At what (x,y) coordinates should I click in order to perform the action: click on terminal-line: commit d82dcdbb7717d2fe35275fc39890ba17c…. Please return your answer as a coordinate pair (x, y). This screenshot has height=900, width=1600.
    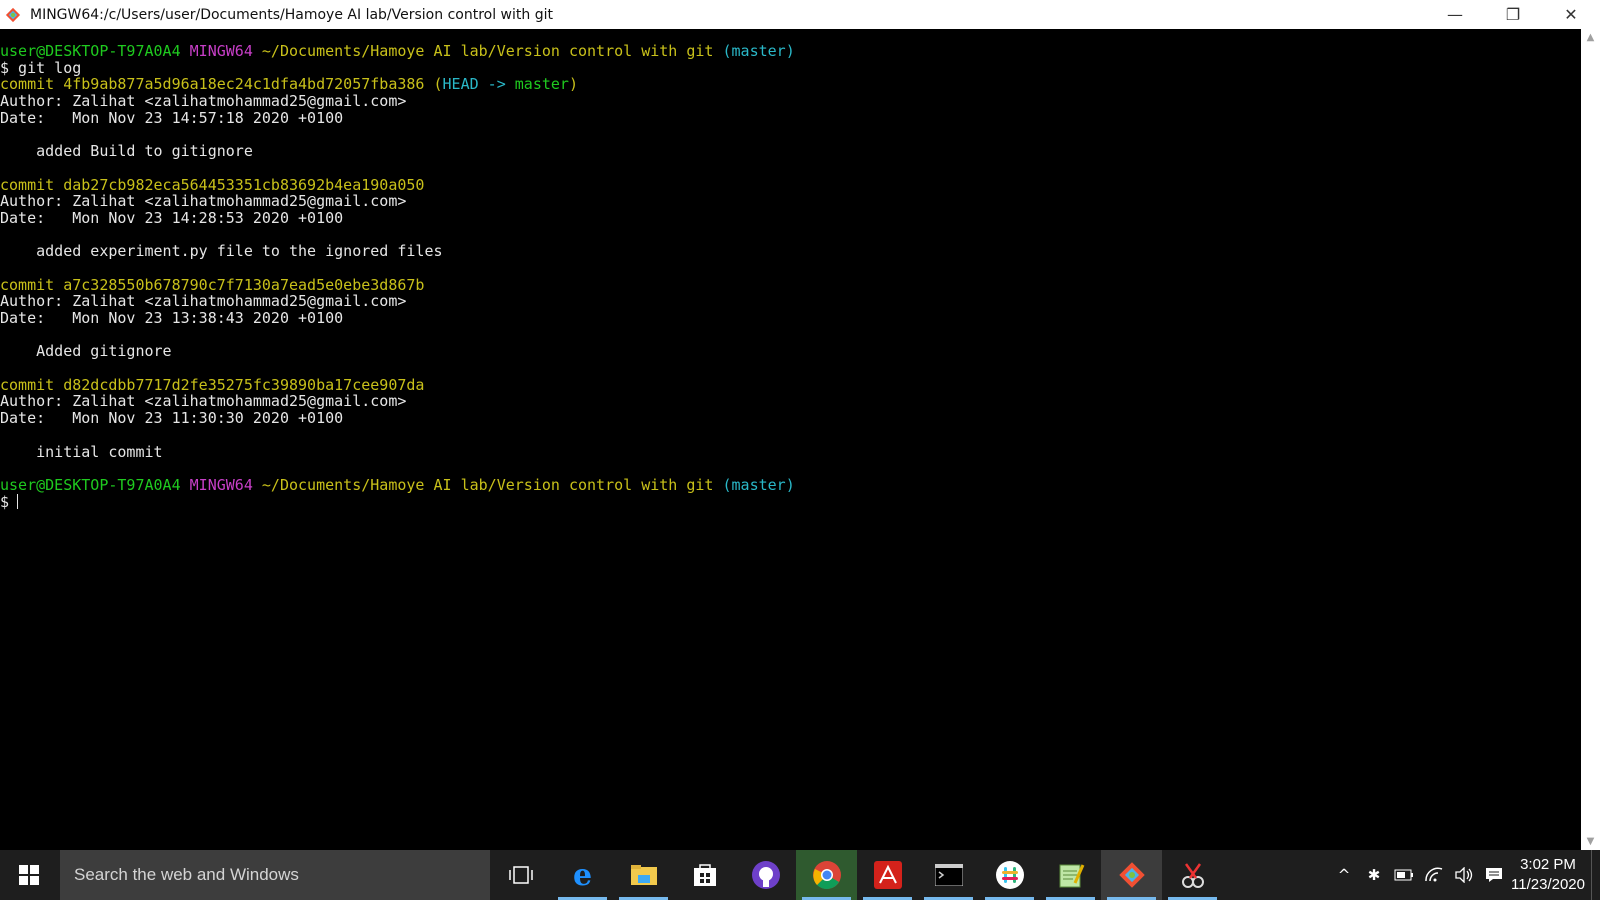
    Looking at the image, I should click on (790, 384).